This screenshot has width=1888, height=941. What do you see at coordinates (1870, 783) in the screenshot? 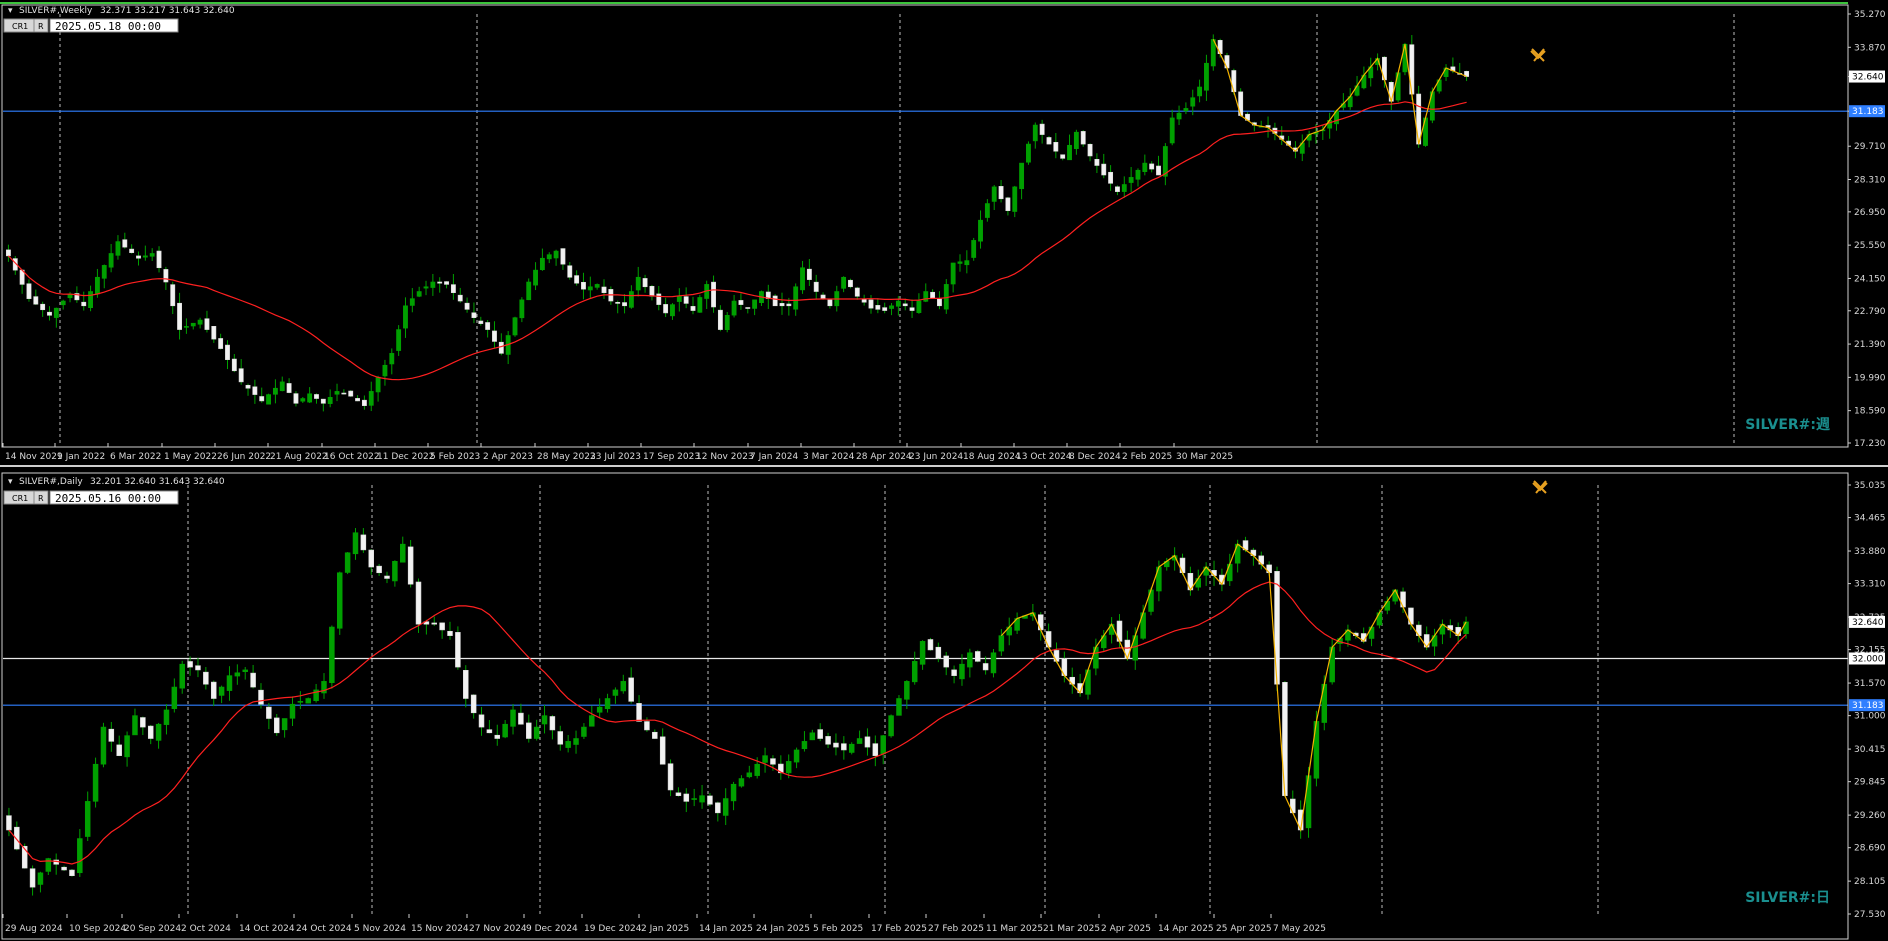
I see `price-tick-label: 29.845` at bounding box center [1870, 783].